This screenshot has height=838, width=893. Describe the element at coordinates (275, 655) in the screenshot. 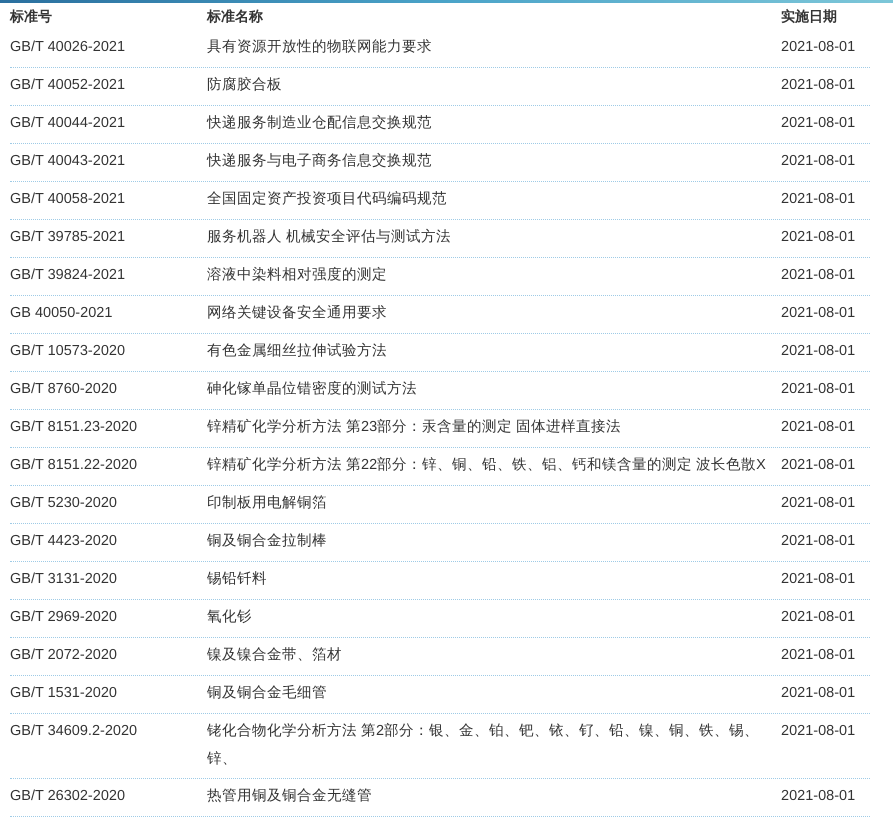

I see `table-cell-text: 镍及镍合金带、箔材` at that location.